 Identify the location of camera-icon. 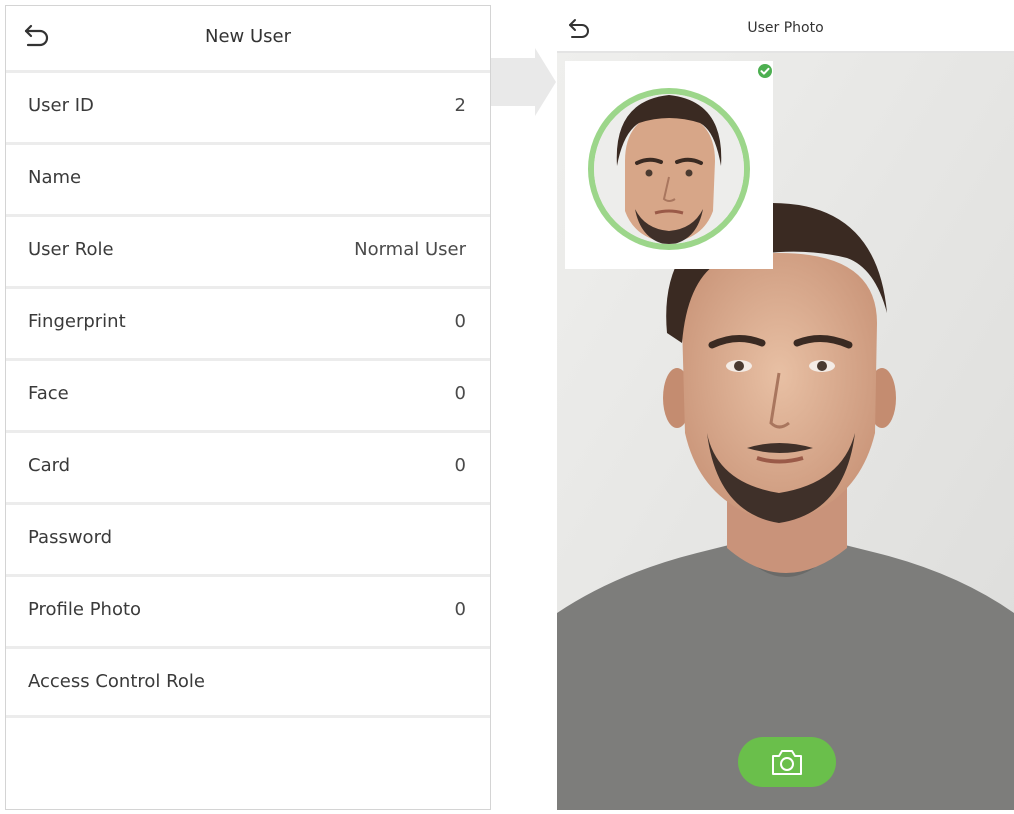
(787, 762).